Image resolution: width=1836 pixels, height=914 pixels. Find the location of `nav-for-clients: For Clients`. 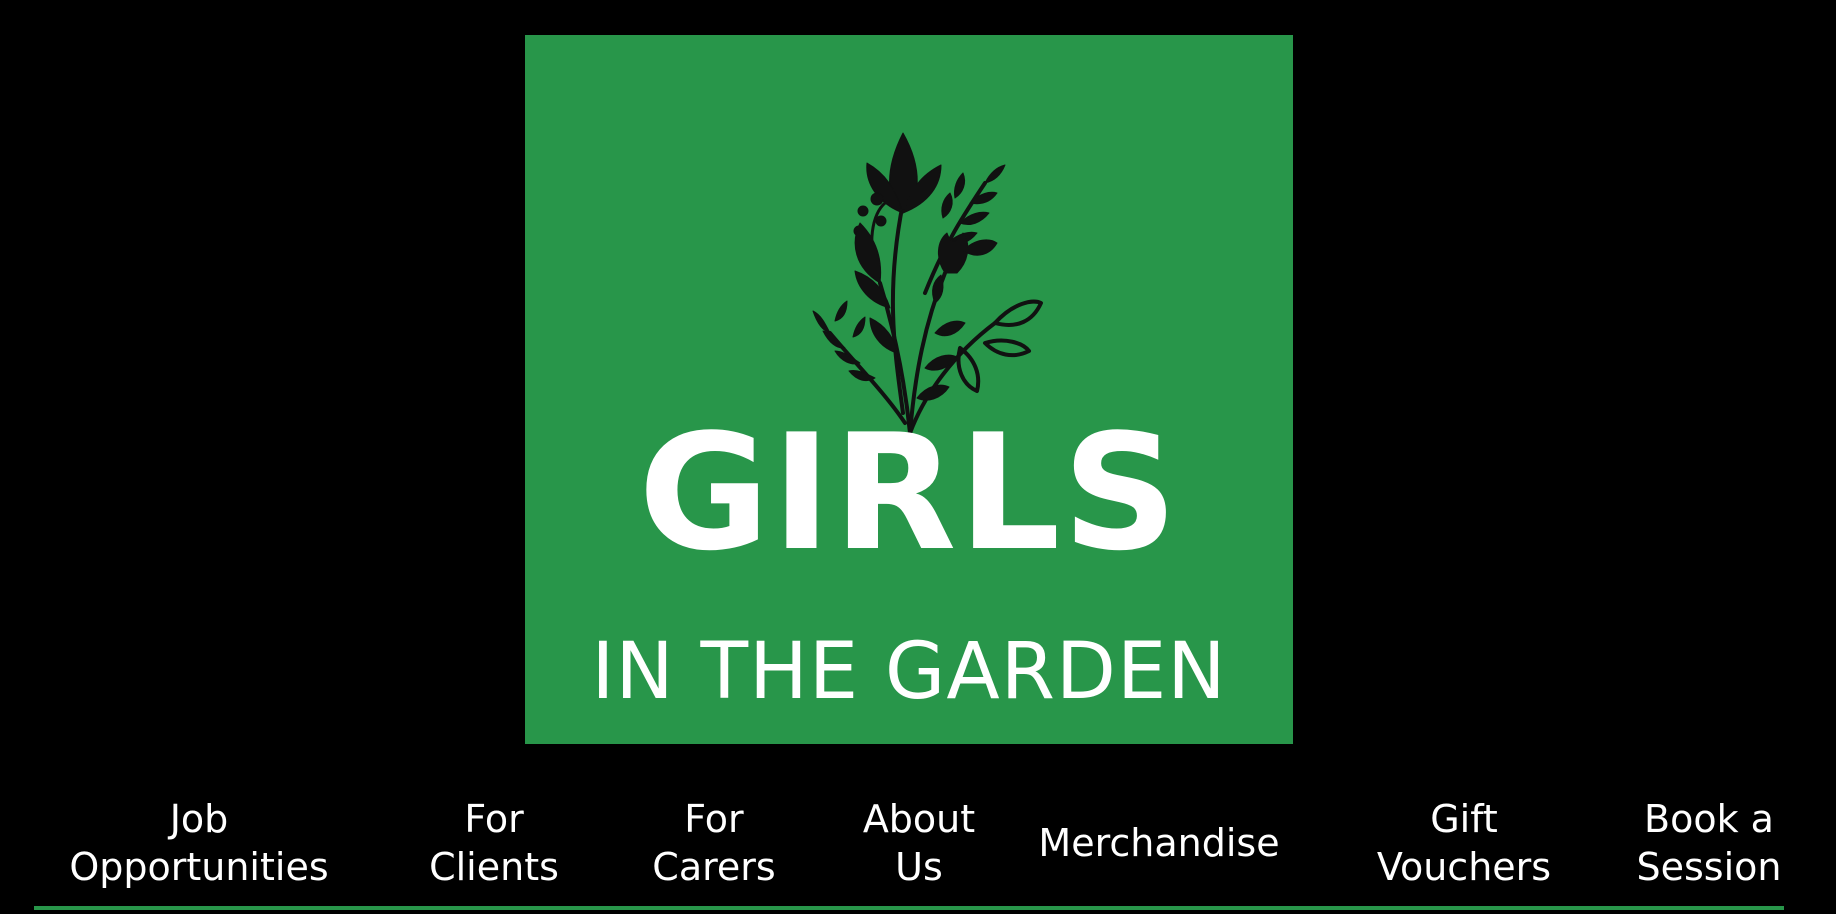

nav-for-clients: For Clients is located at coordinates (494, 843).